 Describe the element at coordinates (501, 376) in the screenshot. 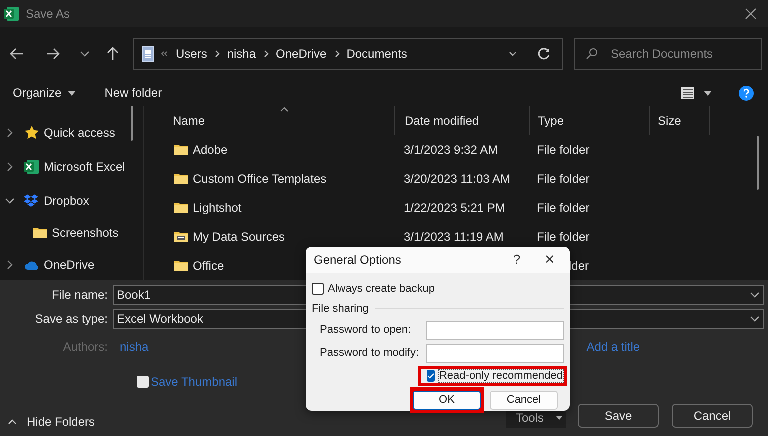

I see `checkbox-label: Read-only recommended` at that location.